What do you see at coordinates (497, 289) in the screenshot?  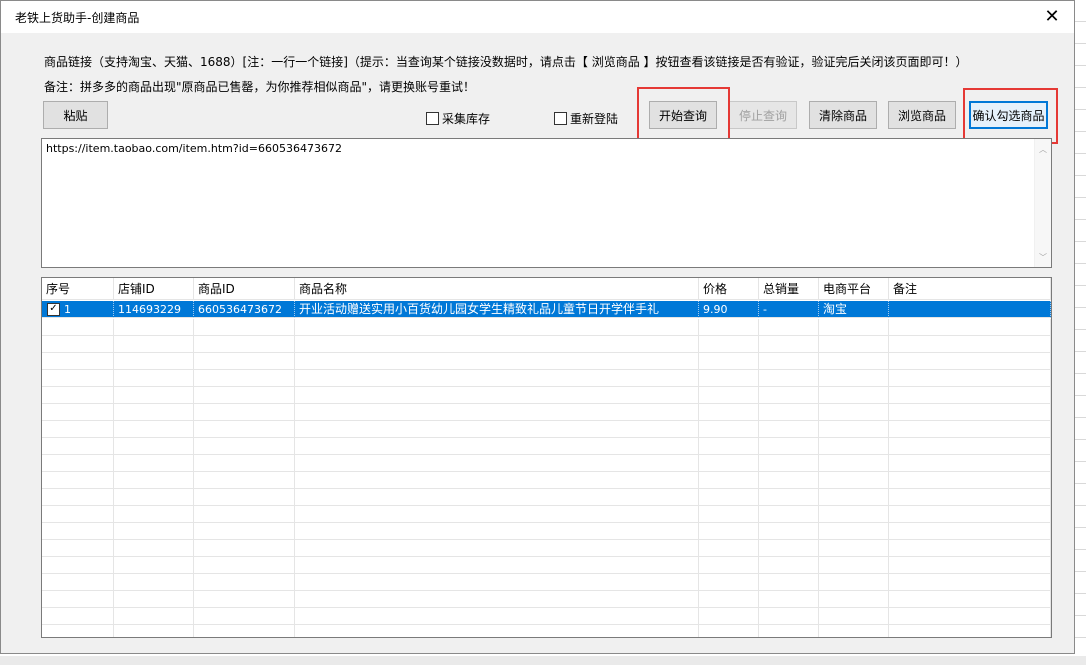 I see `column-header-product-name: 商品名称` at bounding box center [497, 289].